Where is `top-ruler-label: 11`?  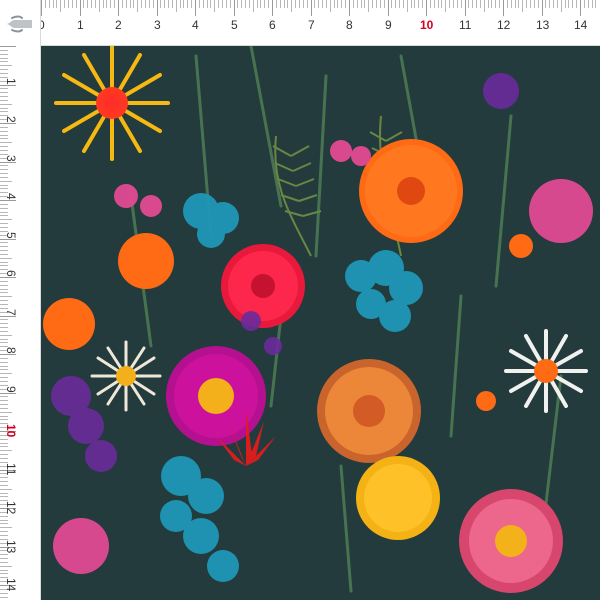 top-ruler-label: 11 is located at coordinates (465, 25).